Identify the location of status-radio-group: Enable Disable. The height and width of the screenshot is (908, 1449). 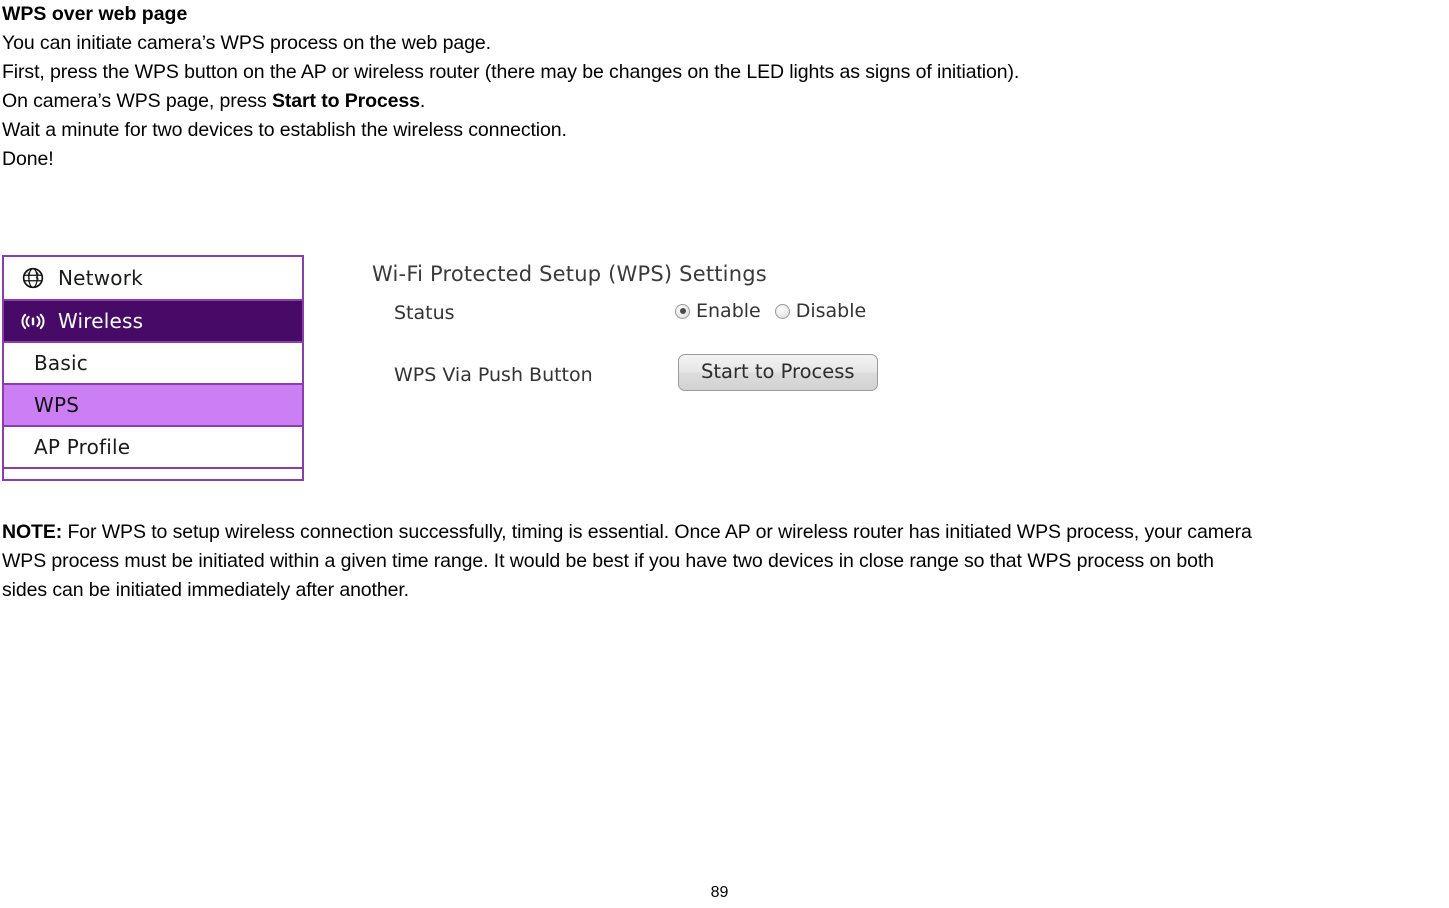
(770, 311).